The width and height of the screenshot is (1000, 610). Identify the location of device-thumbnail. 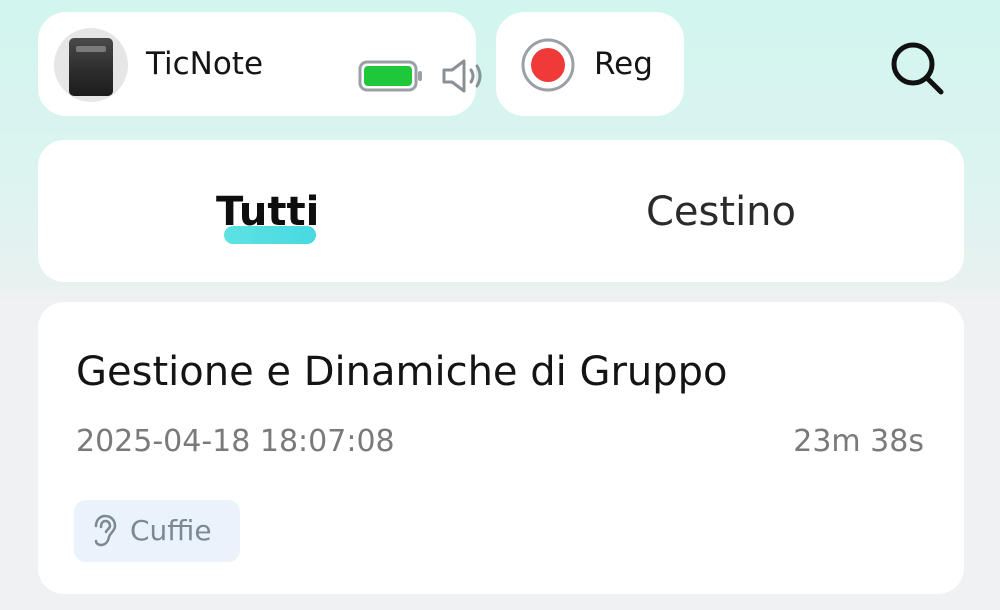
(91, 65).